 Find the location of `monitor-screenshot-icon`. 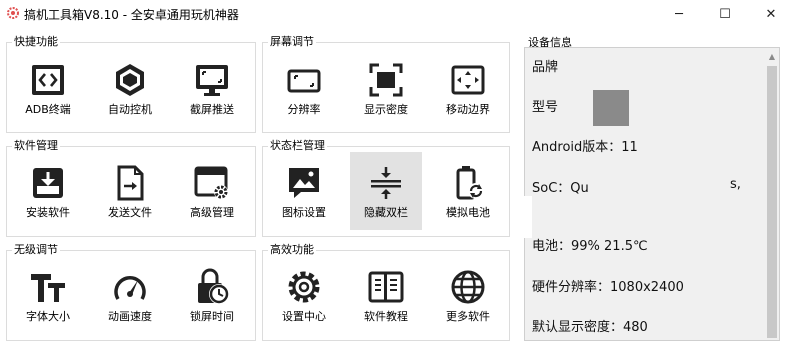

monitor-screenshot-icon is located at coordinates (212, 80).